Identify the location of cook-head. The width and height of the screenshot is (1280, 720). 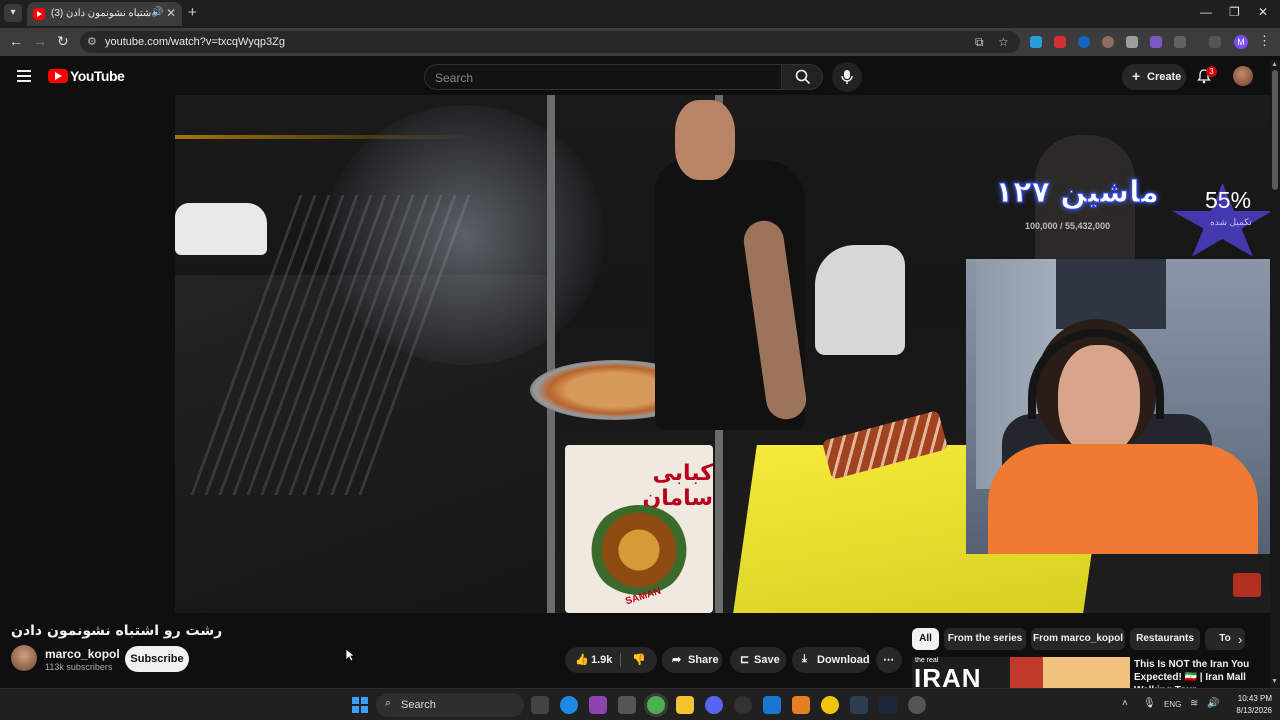
(705, 140).